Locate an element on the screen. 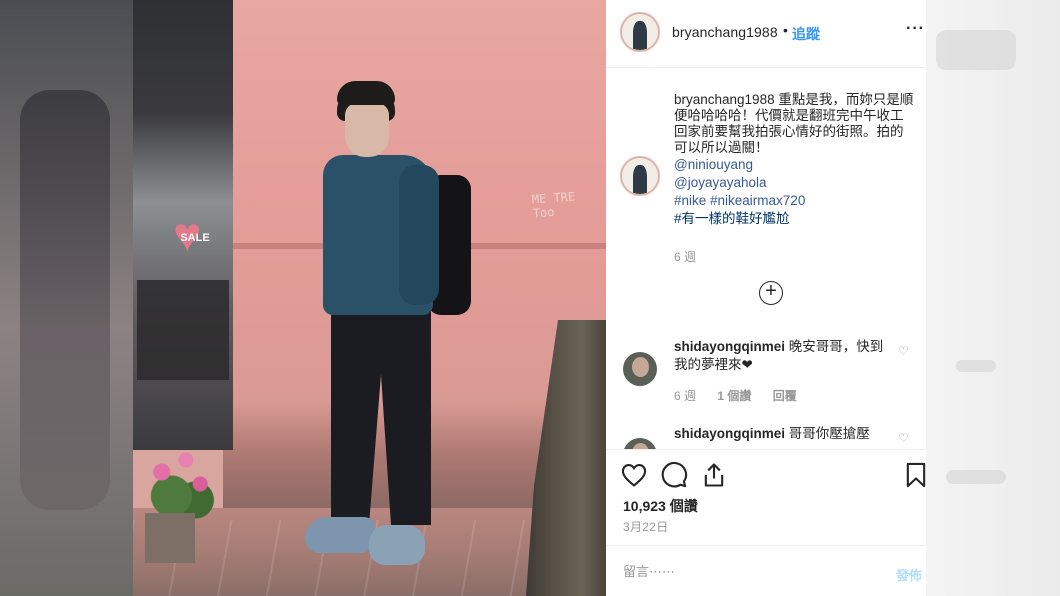  commenter-avatar is located at coordinates (640, 369).